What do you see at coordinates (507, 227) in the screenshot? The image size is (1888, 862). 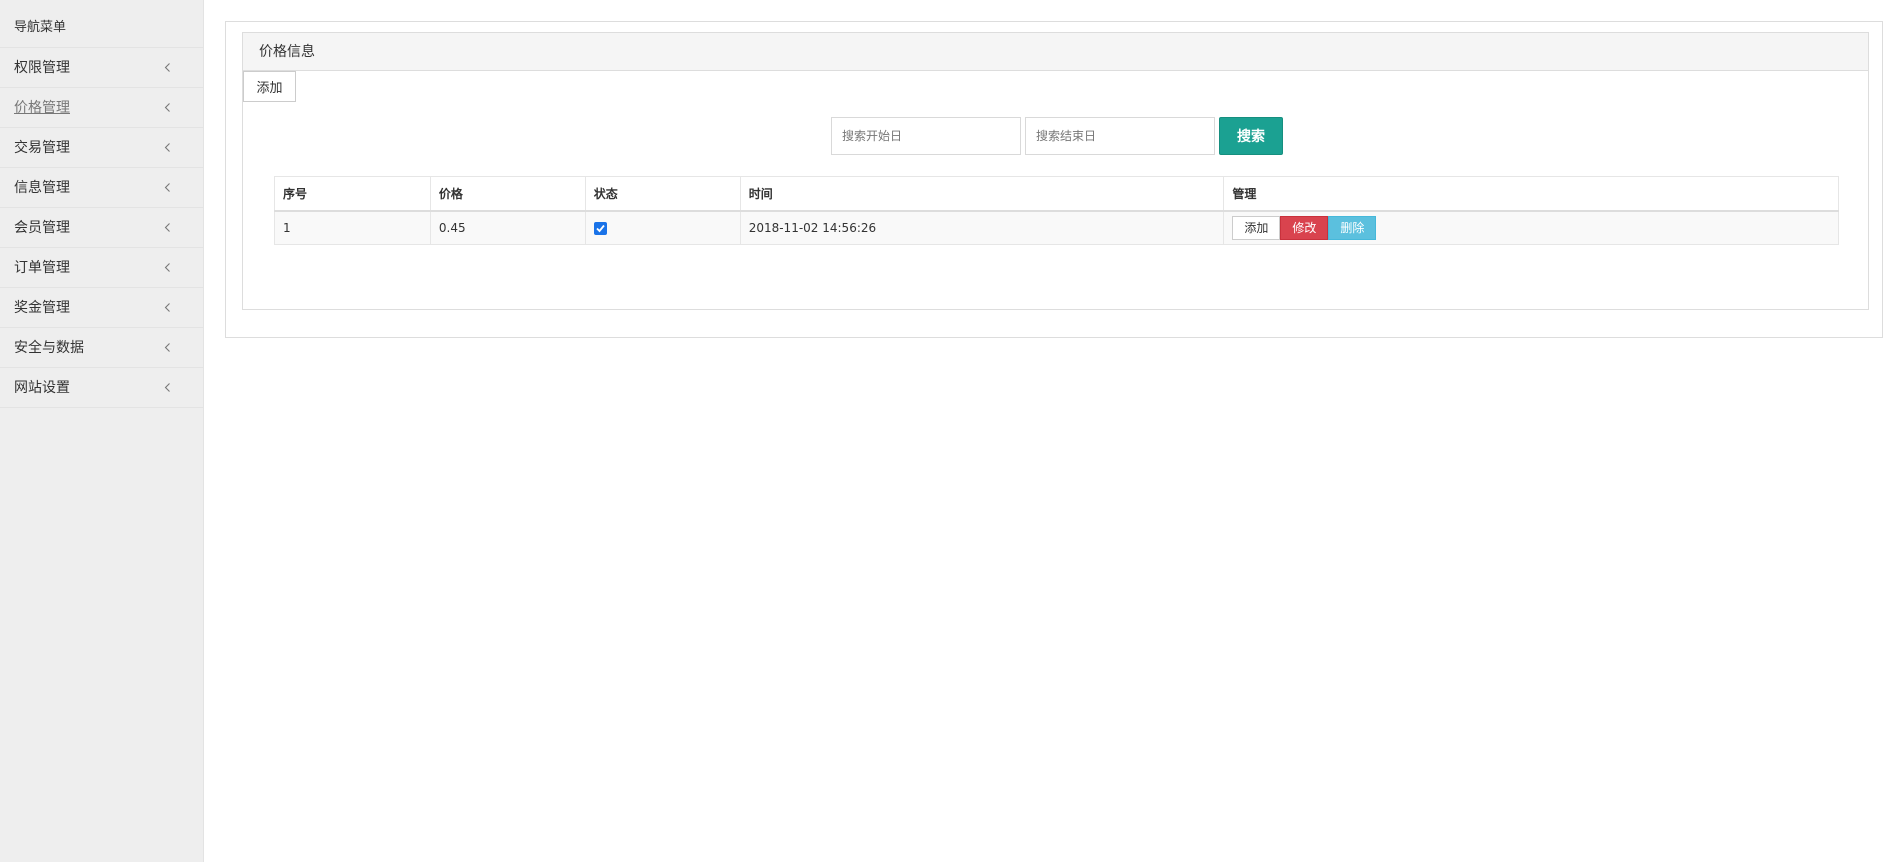 I see `cell-price: 0.45` at bounding box center [507, 227].